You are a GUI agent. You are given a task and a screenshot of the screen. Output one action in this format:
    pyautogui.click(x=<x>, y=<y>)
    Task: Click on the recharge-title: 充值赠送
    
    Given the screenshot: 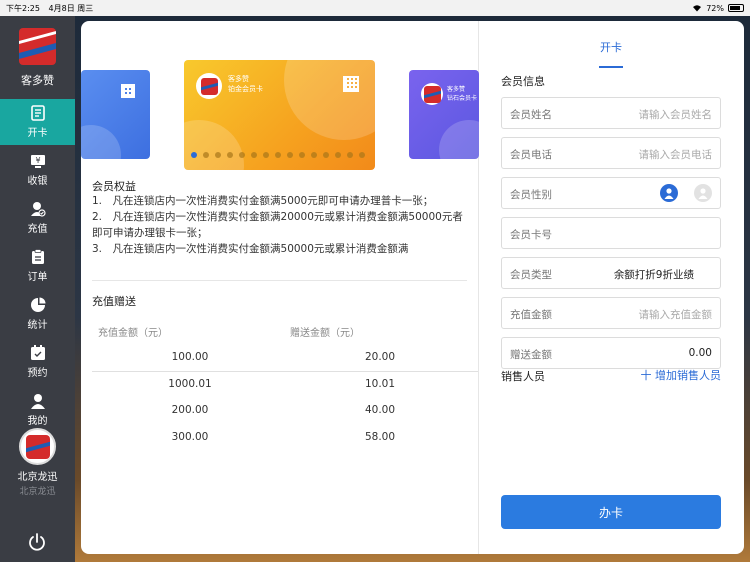 What is the action you would take?
    pyautogui.click(x=114, y=301)
    